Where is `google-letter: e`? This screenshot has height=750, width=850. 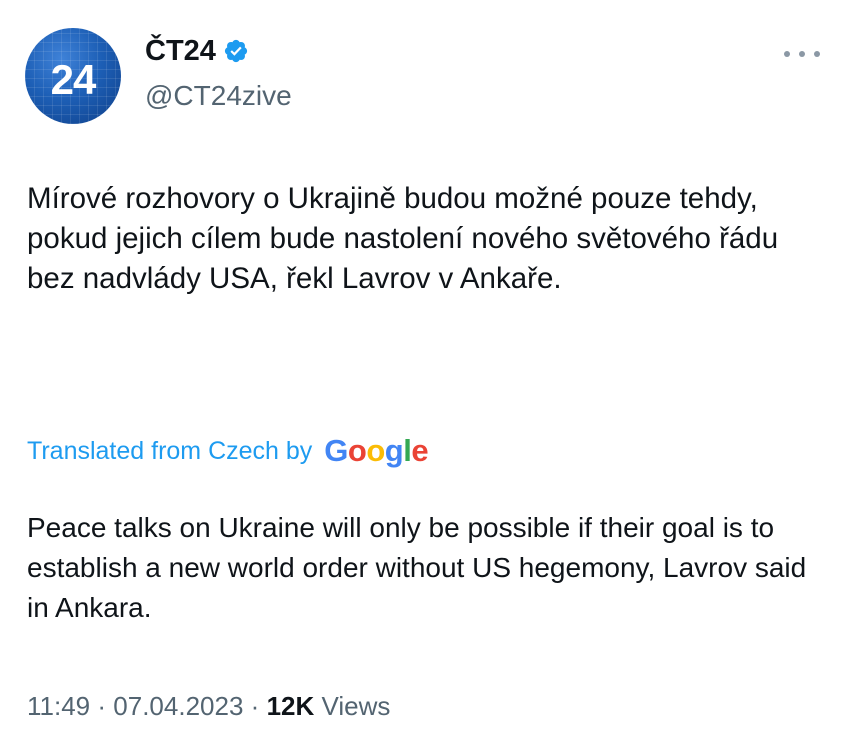 google-letter: e is located at coordinates (420, 450).